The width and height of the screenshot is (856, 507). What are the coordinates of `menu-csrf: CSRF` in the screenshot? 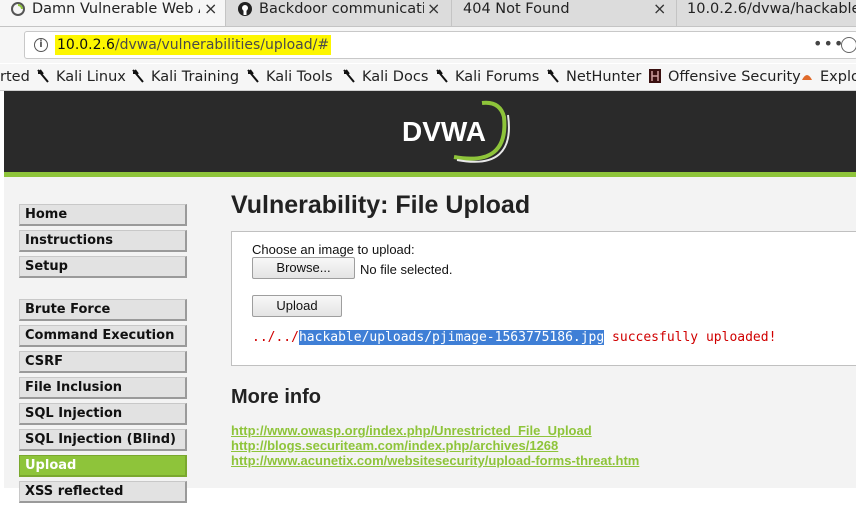 It's located at (103, 362).